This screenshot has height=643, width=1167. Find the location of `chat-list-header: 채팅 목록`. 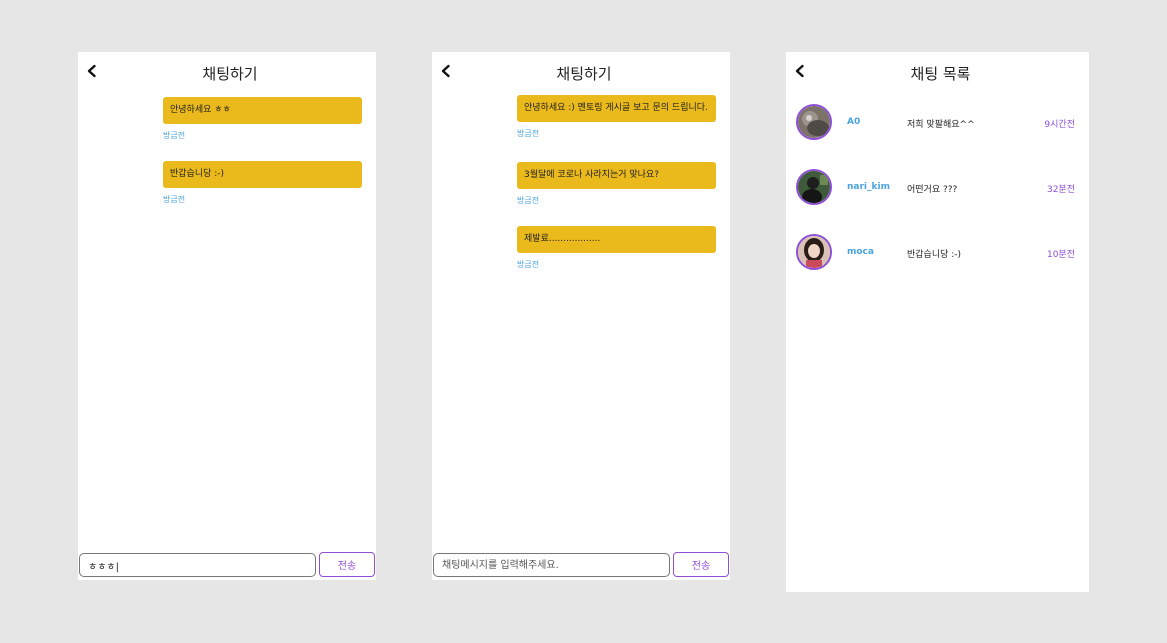

chat-list-header: 채팅 목록 is located at coordinates (937, 72).